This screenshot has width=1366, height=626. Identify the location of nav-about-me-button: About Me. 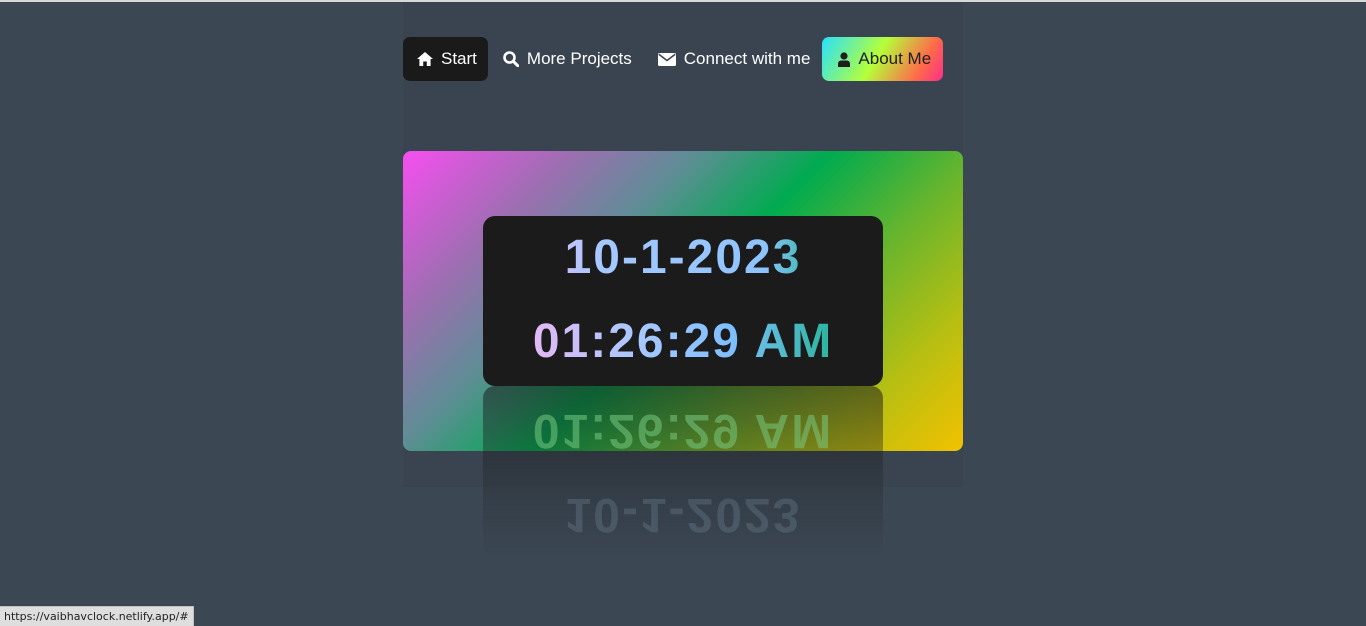
(883, 59).